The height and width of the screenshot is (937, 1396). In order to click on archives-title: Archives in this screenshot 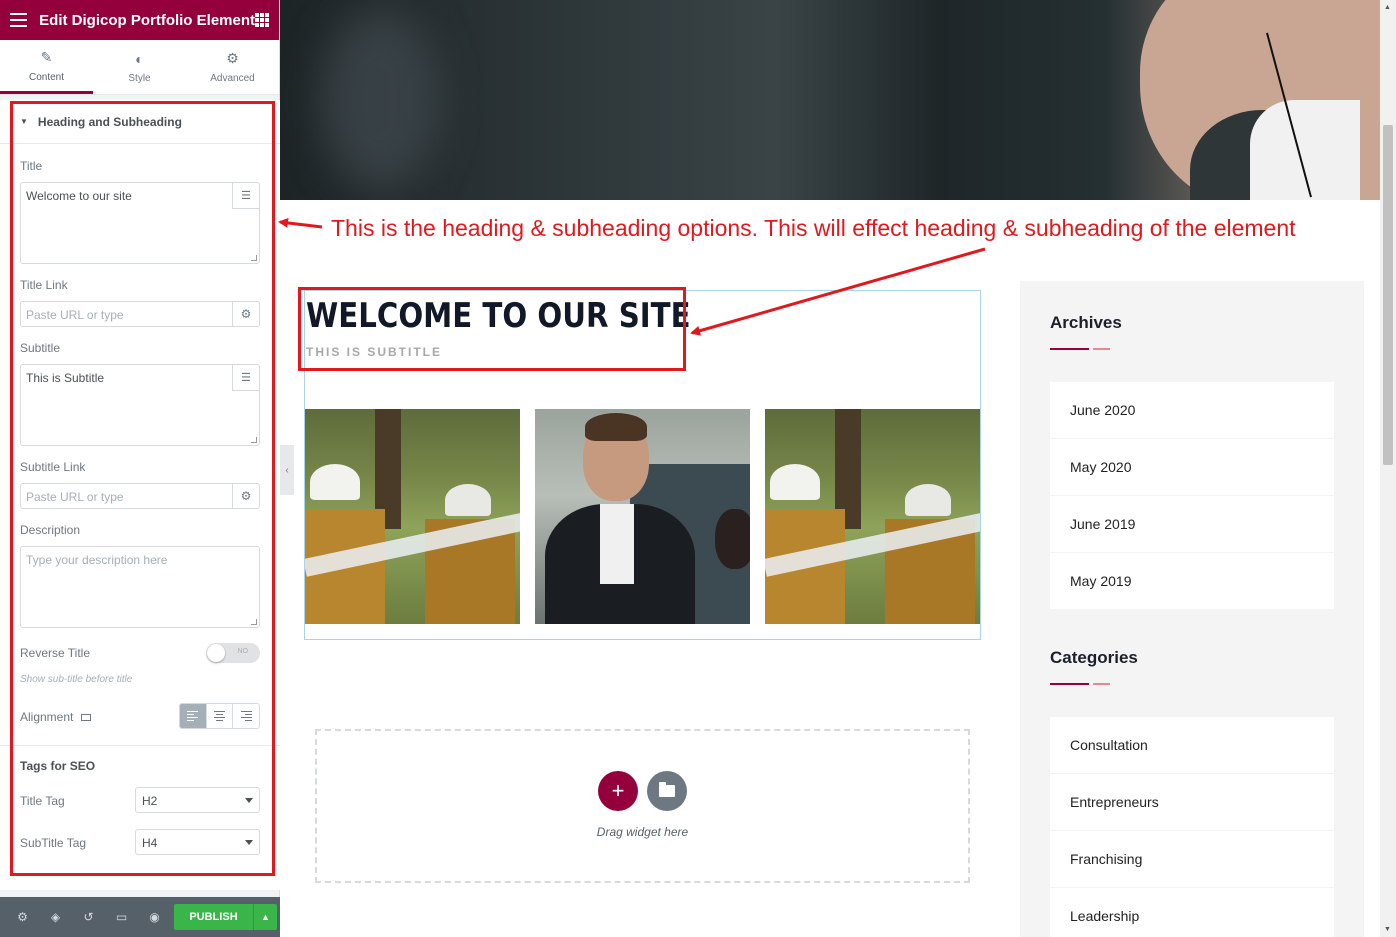, I will do `click(1086, 322)`.